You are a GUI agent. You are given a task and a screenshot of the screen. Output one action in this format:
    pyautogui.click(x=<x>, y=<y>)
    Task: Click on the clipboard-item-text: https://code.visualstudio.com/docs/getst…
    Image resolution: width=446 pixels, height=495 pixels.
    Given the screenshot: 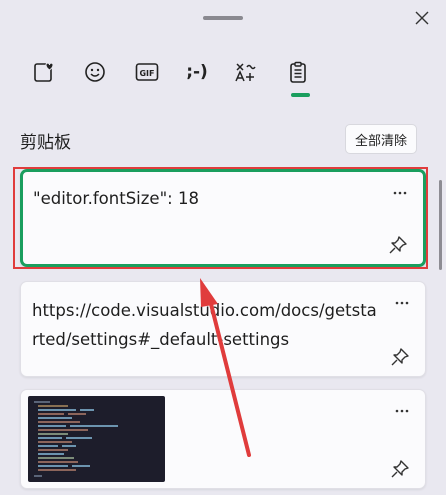 What is the action you would take?
    pyautogui.click(x=204, y=325)
    